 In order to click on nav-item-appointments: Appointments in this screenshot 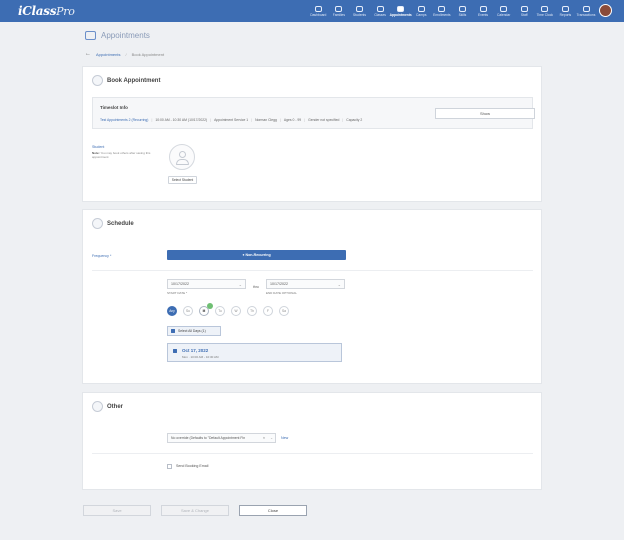, I will do `click(400, 11)`.